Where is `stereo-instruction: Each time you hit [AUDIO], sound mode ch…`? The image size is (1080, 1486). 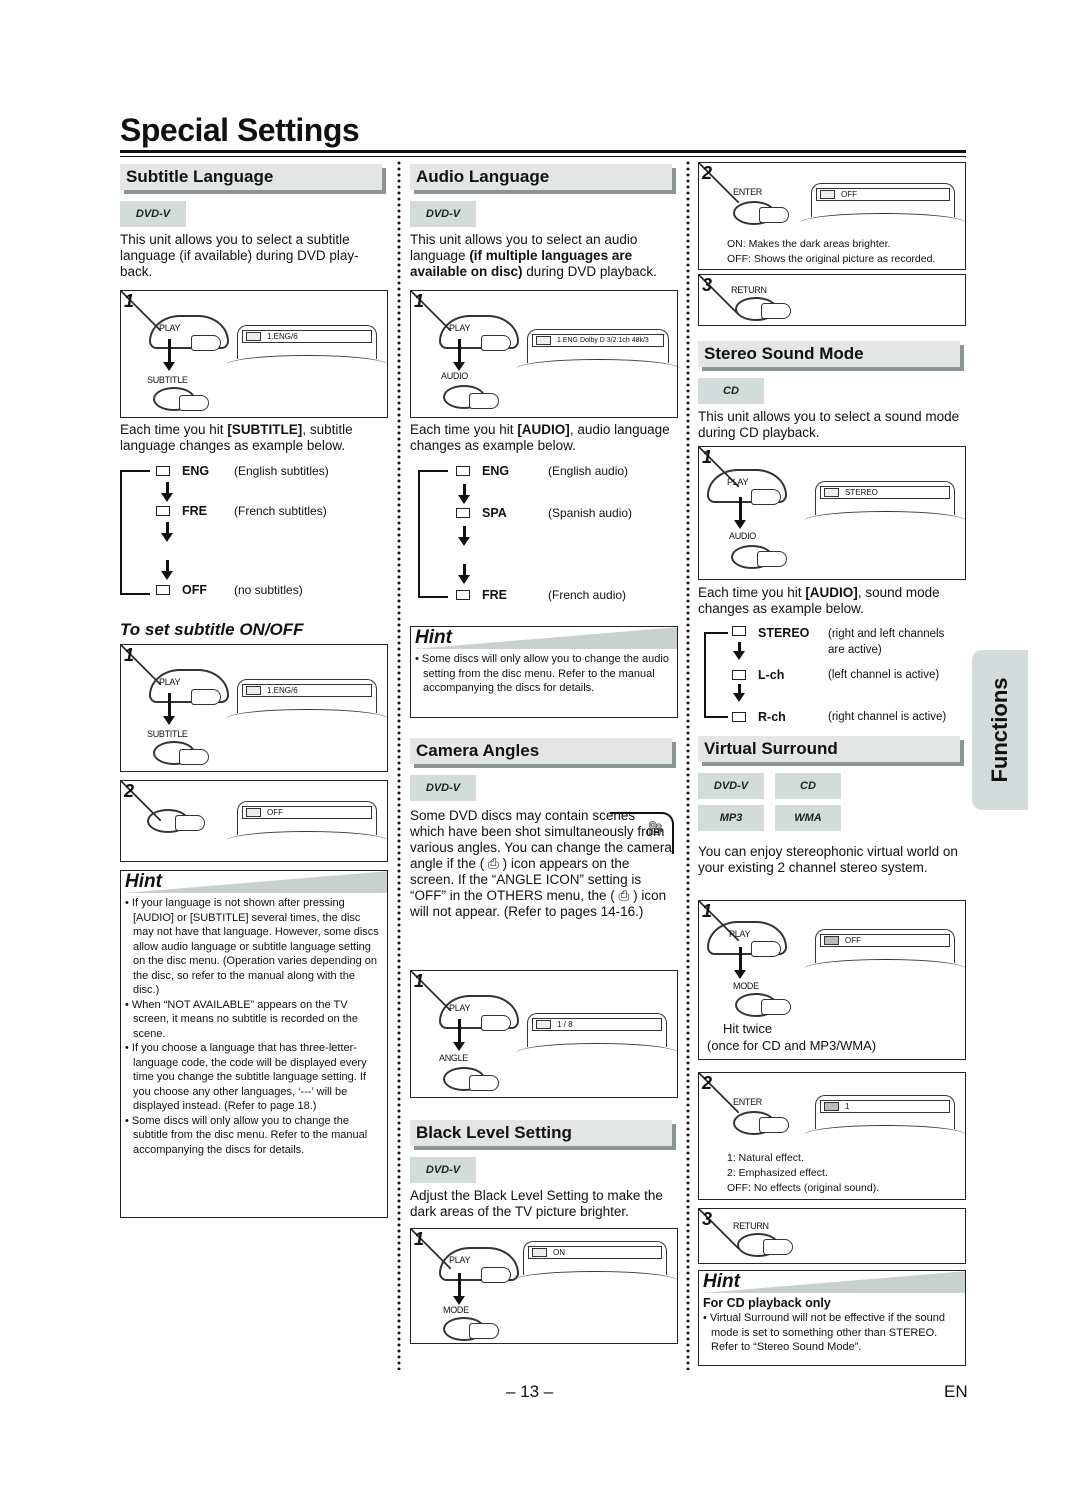 stereo-instruction: Each time you hit [AUDIO], sound mode ch… is located at coordinates (819, 600).